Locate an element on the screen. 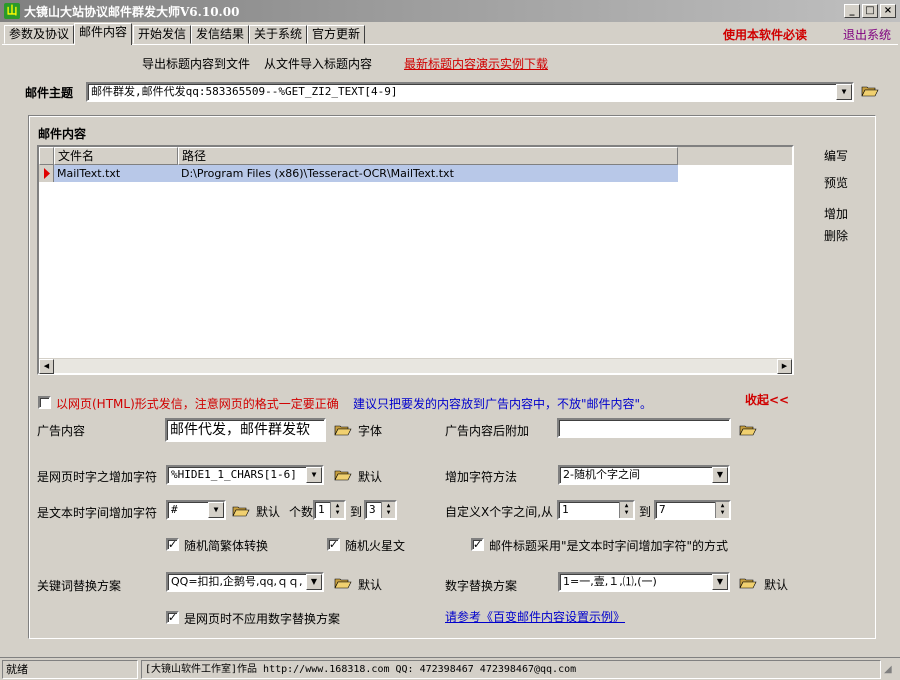 This screenshot has height=680, width=900. tab-mail-content: 邮件内容 is located at coordinates (103, 34).